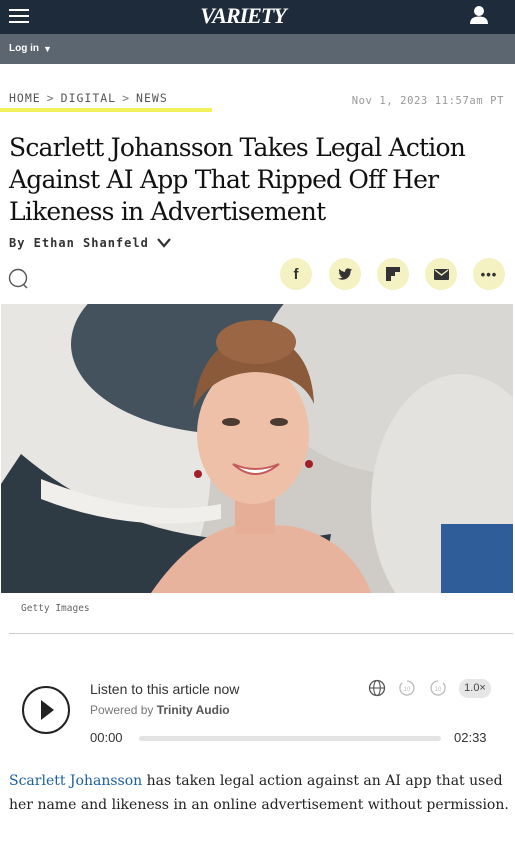 The height and width of the screenshot is (854, 515). I want to click on share-email-button, so click(441, 274).